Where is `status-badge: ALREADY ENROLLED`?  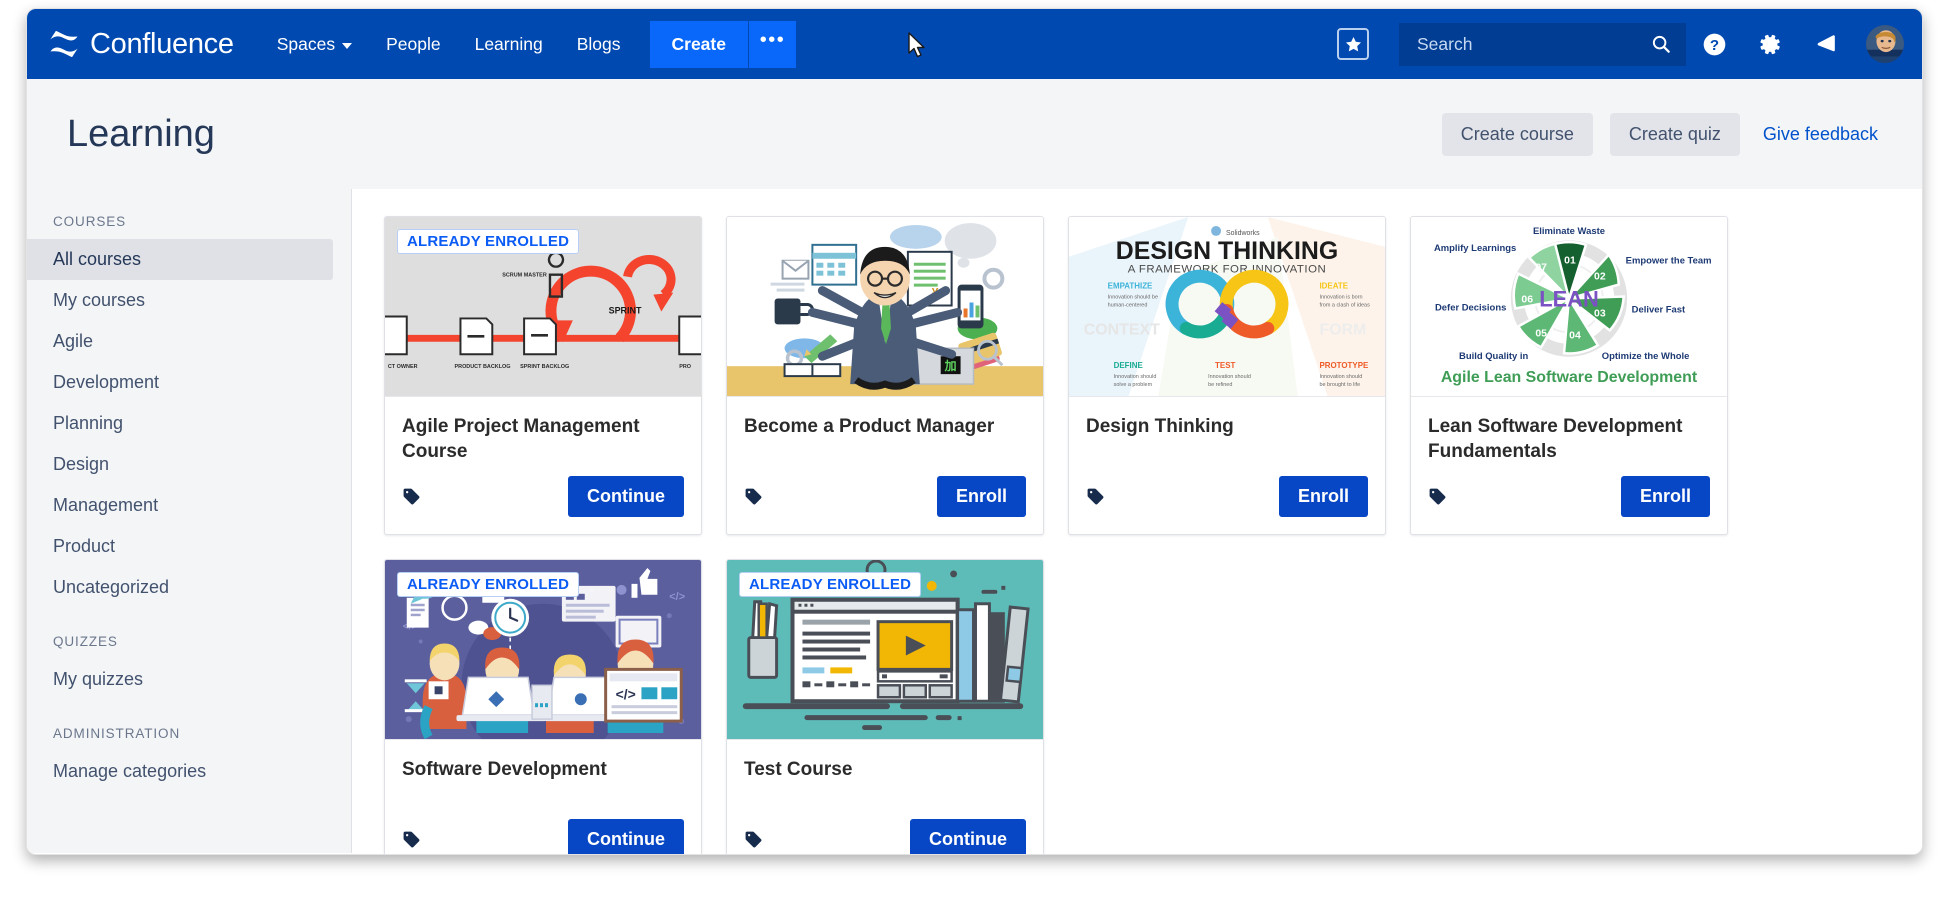
status-badge: ALREADY ENROLLED is located at coordinates (488, 241).